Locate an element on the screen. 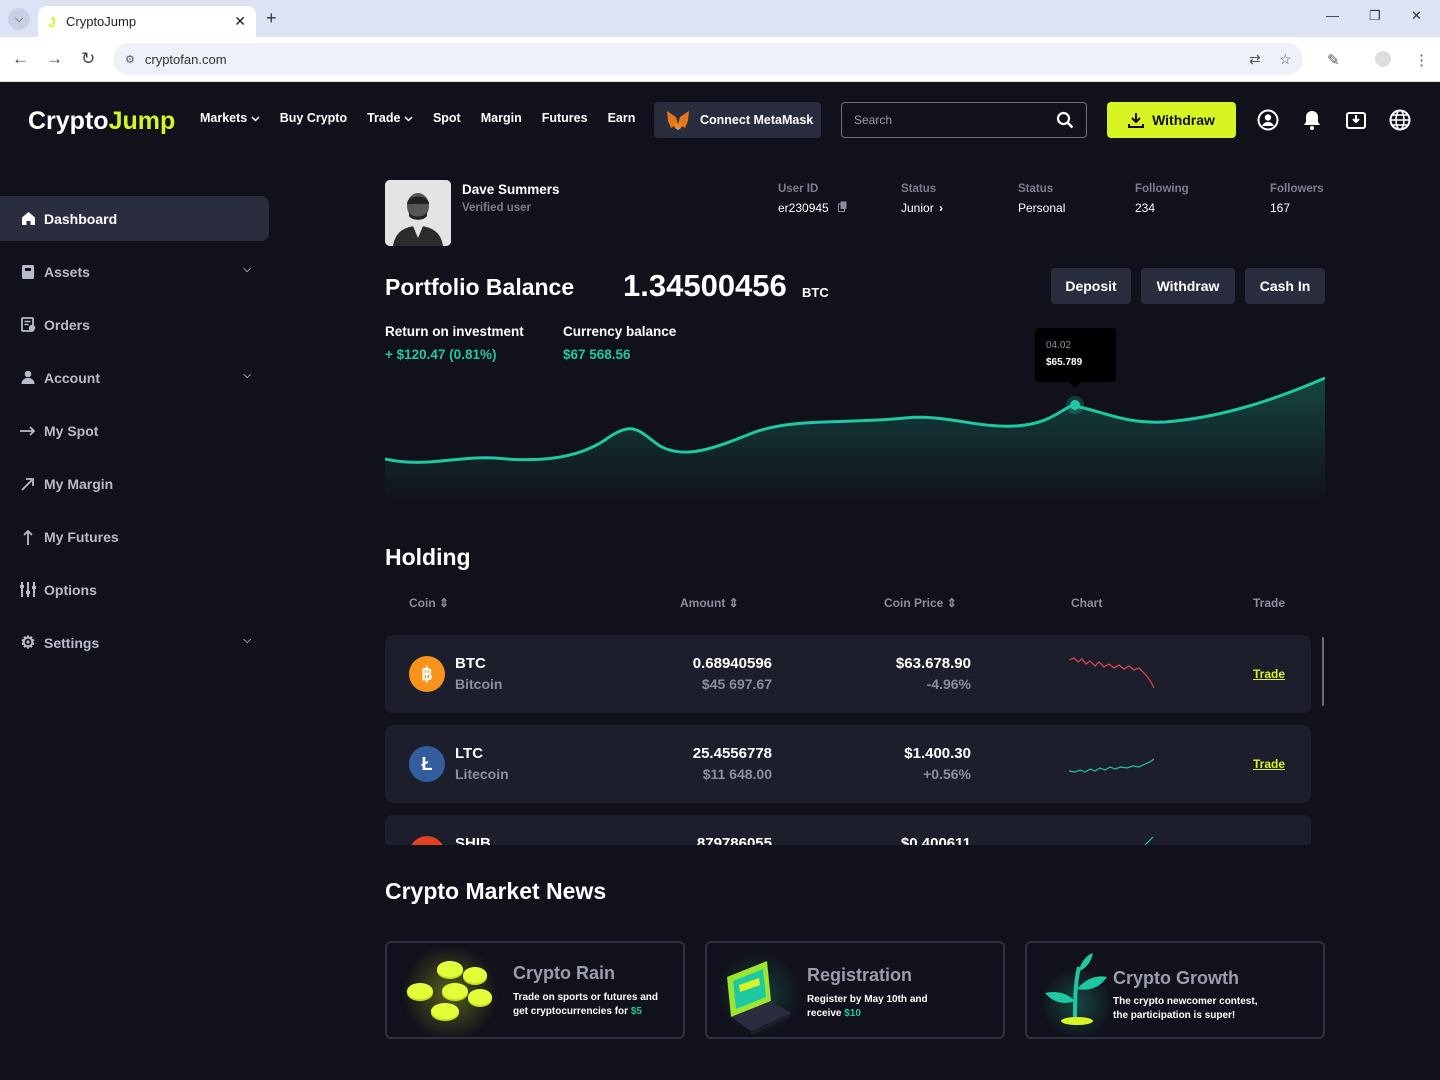  bitcoin-icon: ฿ is located at coordinates (427, 674).